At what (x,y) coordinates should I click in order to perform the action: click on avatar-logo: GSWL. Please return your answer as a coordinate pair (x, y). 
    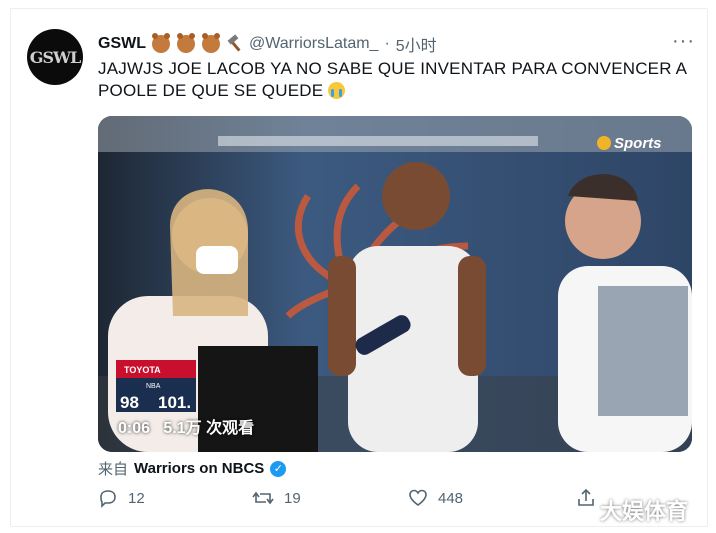
    Looking at the image, I should click on (55, 57).